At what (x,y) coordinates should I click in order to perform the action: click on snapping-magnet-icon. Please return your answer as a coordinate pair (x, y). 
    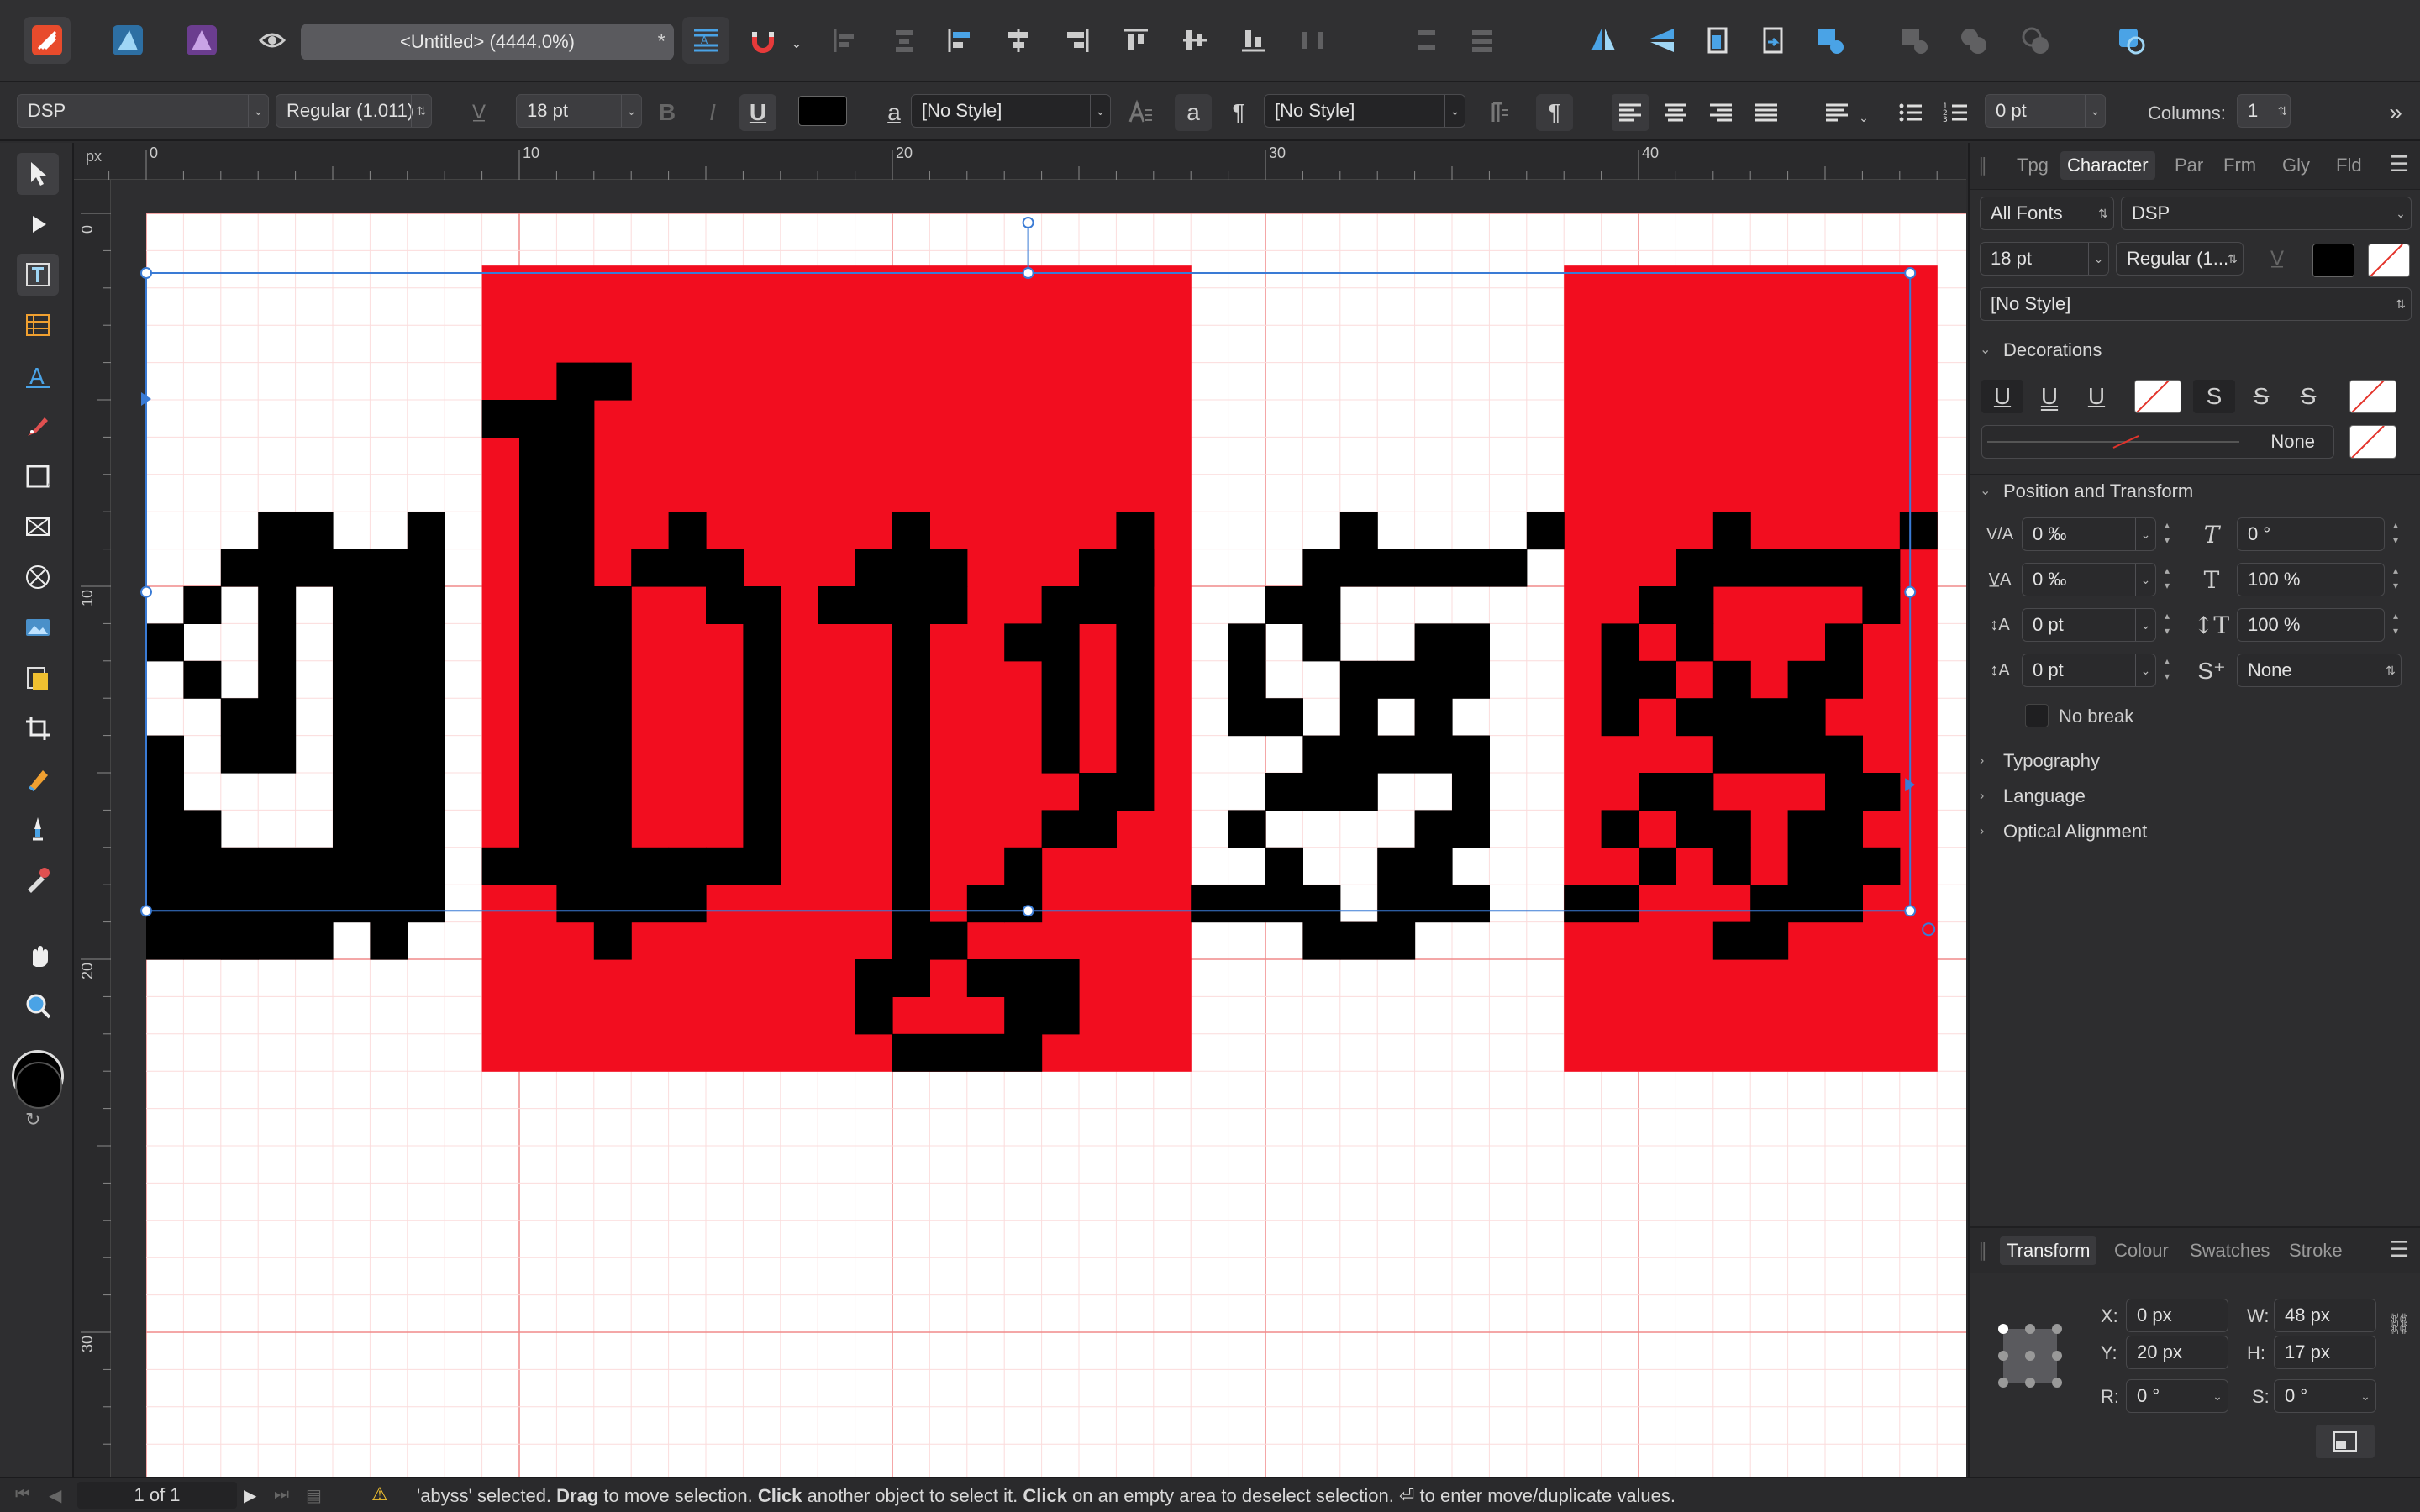
    Looking at the image, I should click on (763, 40).